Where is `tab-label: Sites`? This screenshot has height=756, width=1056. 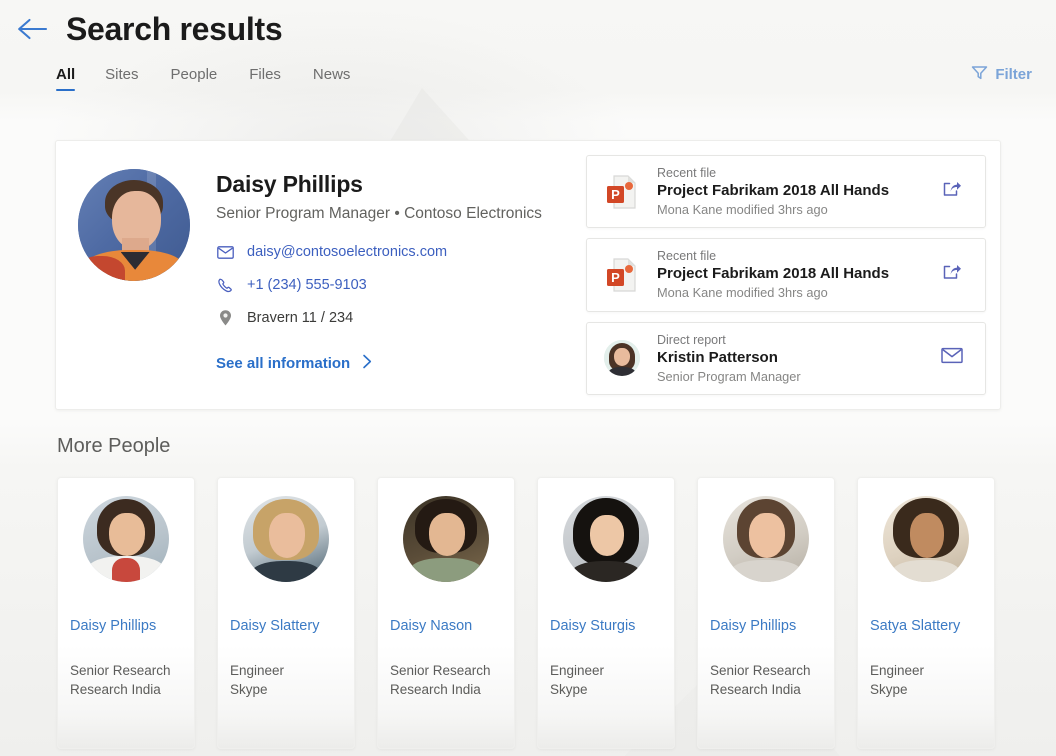 tab-label: Sites is located at coordinates (122, 74).